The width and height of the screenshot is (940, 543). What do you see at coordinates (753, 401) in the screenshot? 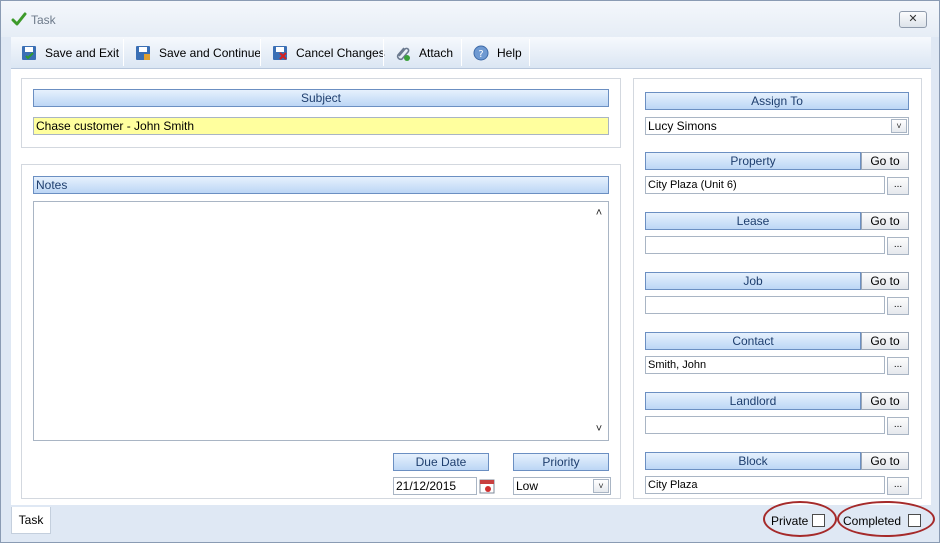
I see `landlord-header: Landlord` at bounding box center [753, 401].